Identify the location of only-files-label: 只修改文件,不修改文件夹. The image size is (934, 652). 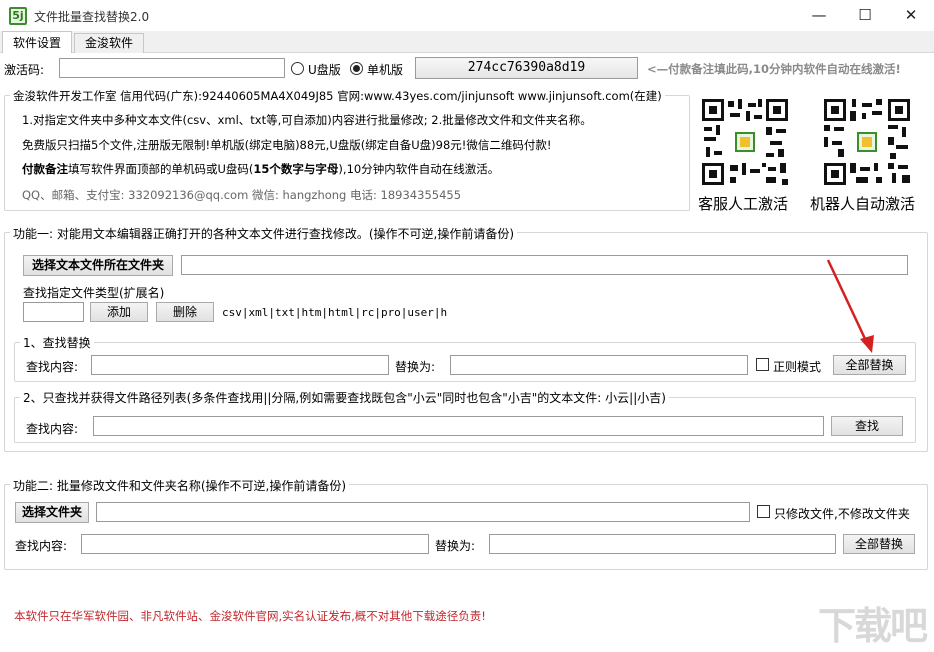
(842, 513).